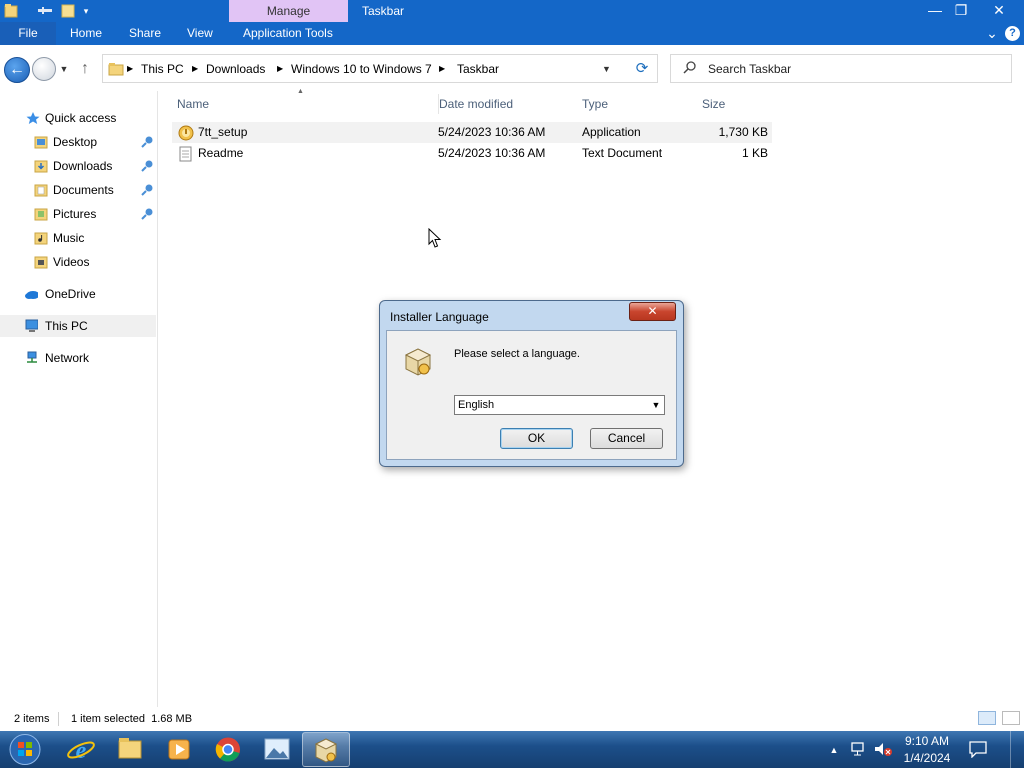  I want to click on status-item-count: 2 items, so click(32, 719).